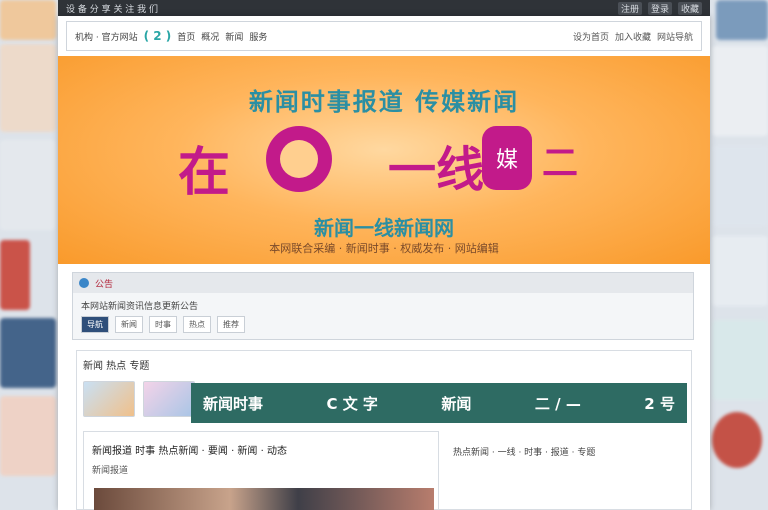  I want to click on article-title: 新闻报道 时事 热点新闻 · 要闻 · 新闻 · 动态, so click(261, 449).